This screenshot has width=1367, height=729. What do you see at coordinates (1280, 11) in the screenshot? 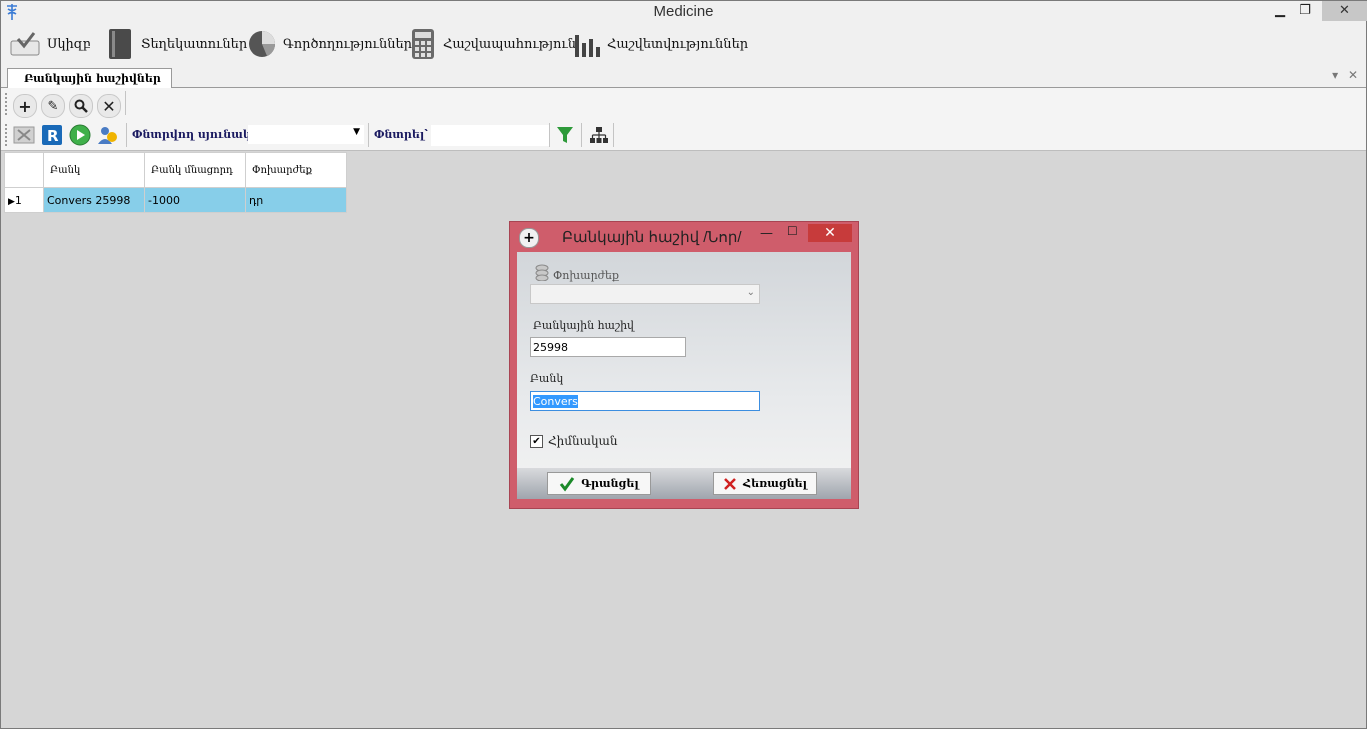
I see `minimize-button: ▁` at bounding box center [1280, 11].